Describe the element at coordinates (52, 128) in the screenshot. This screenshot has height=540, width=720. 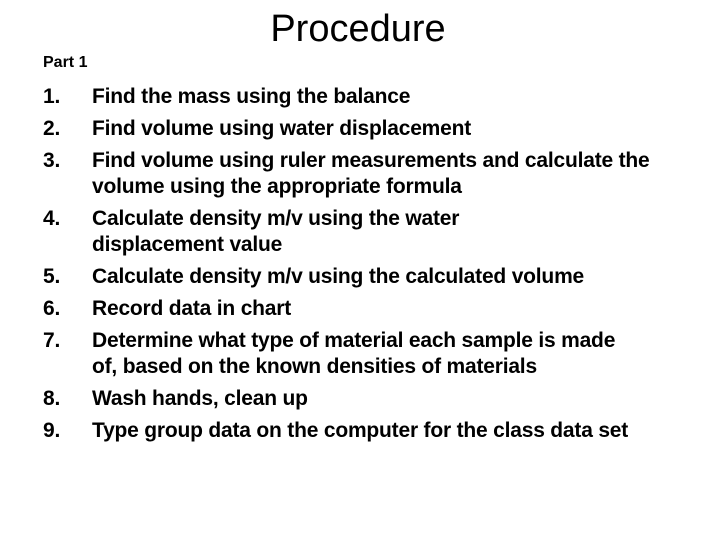
I see `step-number: 2.` at that location.